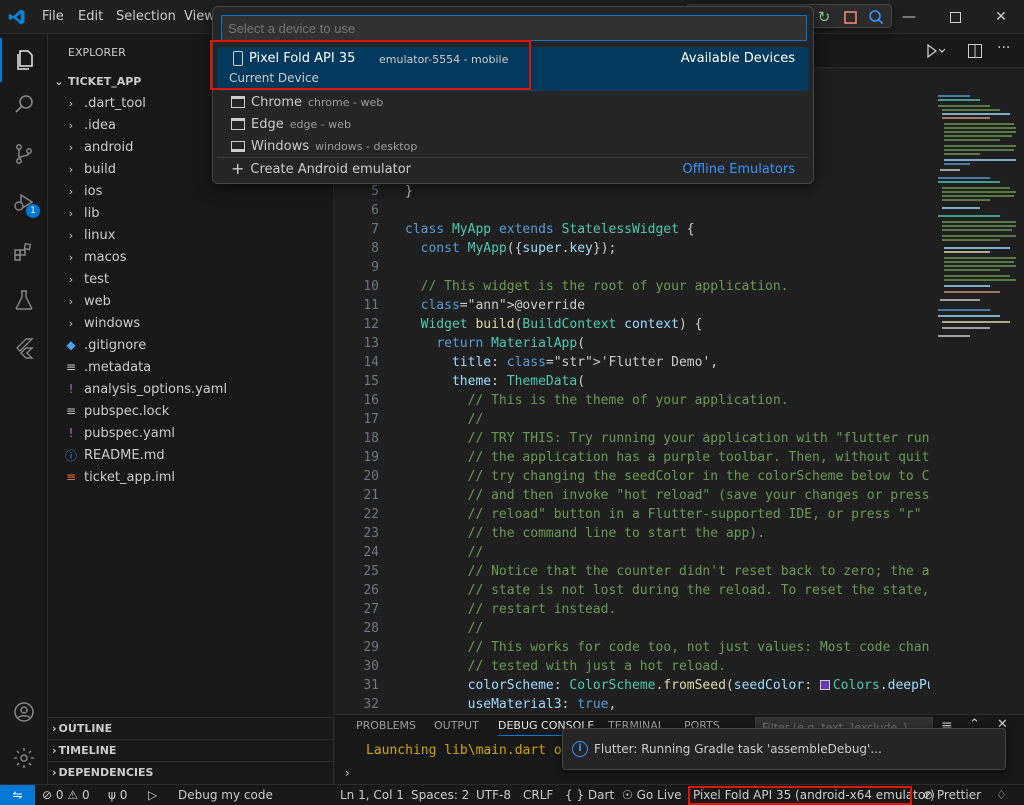 The width and height of the screenshot is (1024, 805). Describe the element at coordinates (85, 795) in the screenshot. I see `warning-count: 0` at that location.